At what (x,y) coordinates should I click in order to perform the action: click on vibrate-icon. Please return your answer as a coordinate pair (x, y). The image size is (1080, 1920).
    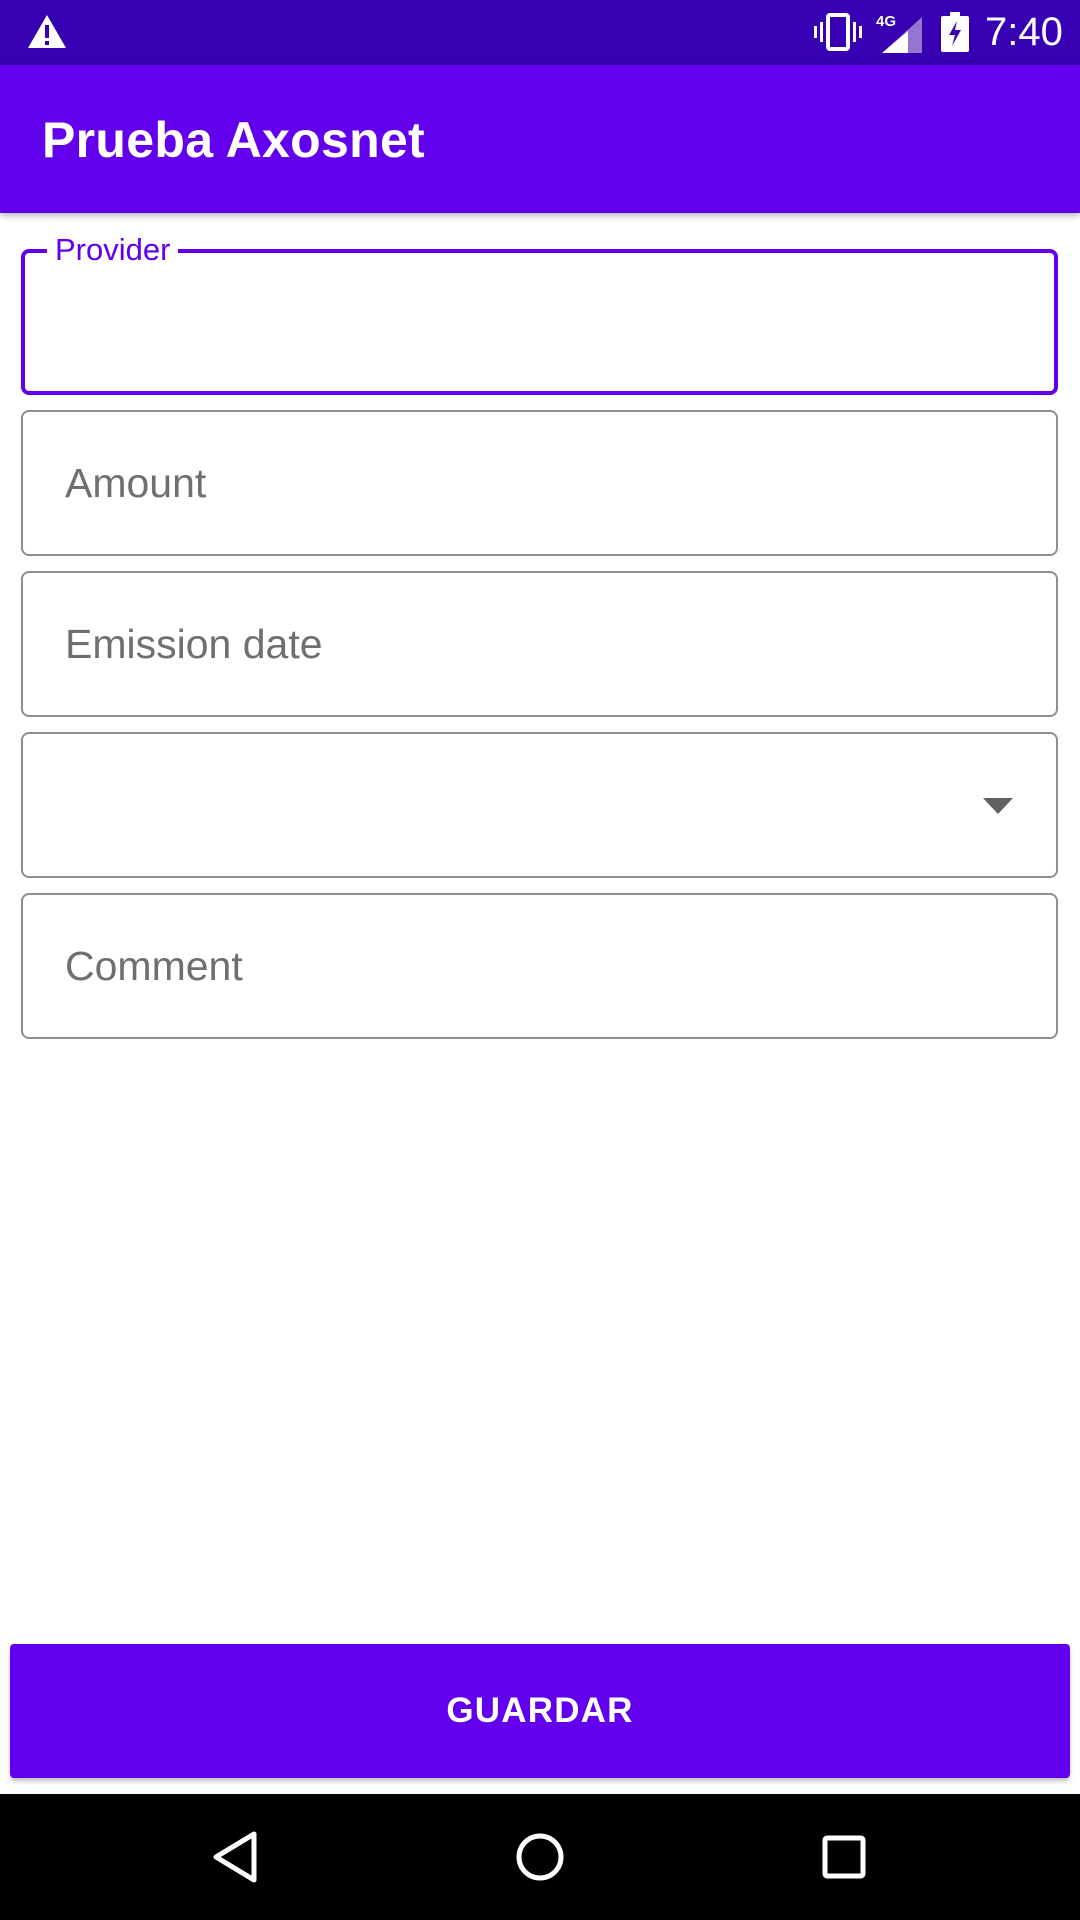
    Looking at the image, I should click on (838, 32).